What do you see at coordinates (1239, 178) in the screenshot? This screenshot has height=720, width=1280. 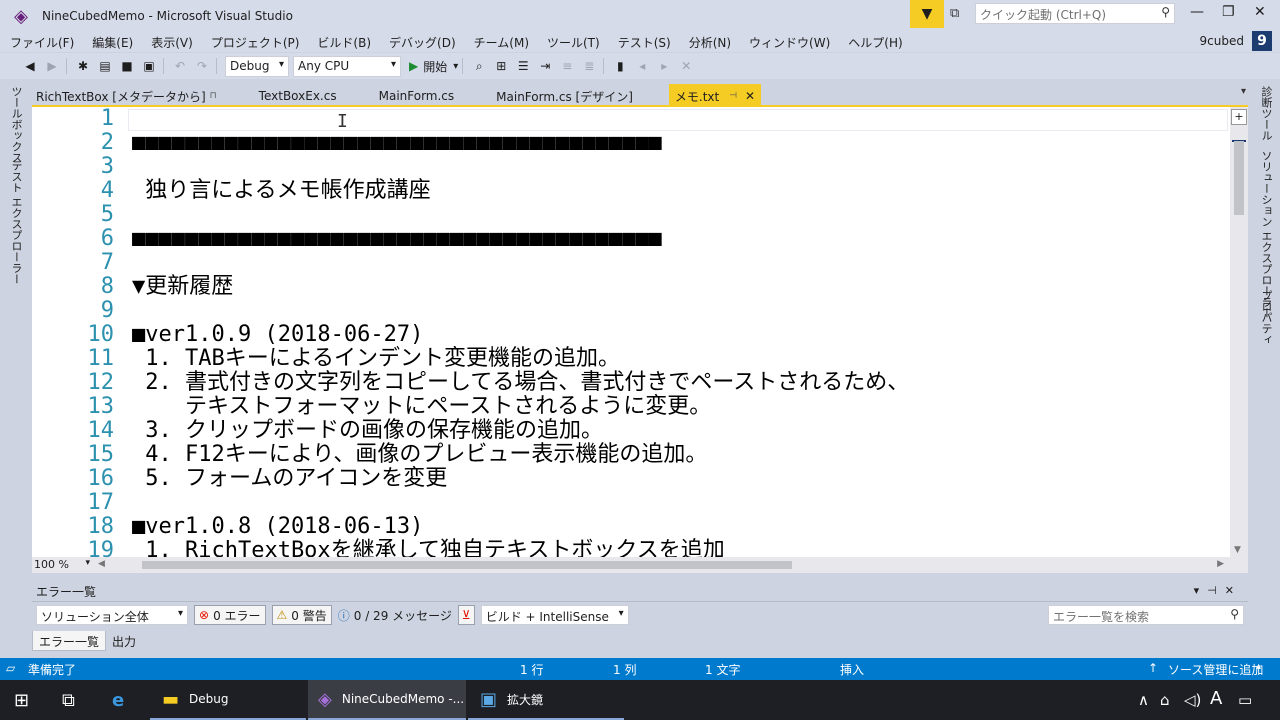 I see `vertical-scroll-thumb` at bounding box center [1239, 178].